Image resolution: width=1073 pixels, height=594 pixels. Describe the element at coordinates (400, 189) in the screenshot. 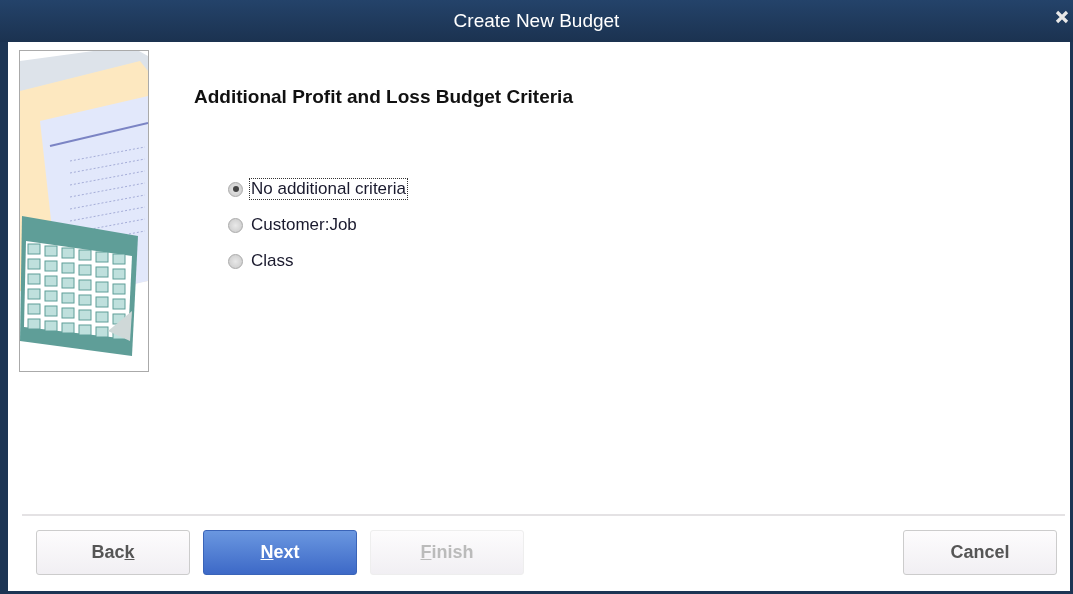

I see `radio-option: No additional criteria` at that location.